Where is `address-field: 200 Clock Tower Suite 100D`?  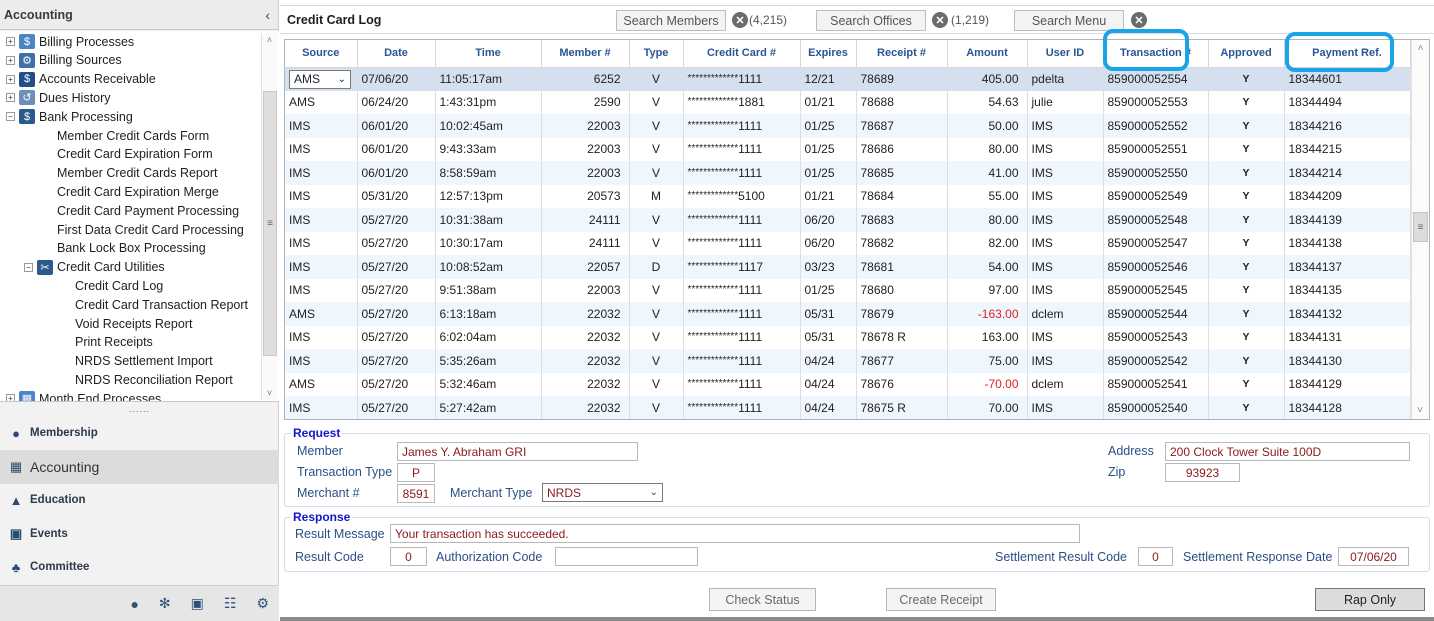 address-field: 200 Clock Tower Suite 100D is located at coordinates (1287, 451).